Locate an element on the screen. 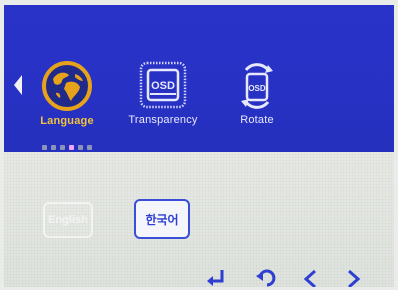 The height and width of the screenshot is (290, 398). language-option-english: English is located at coordinates (68, 220).